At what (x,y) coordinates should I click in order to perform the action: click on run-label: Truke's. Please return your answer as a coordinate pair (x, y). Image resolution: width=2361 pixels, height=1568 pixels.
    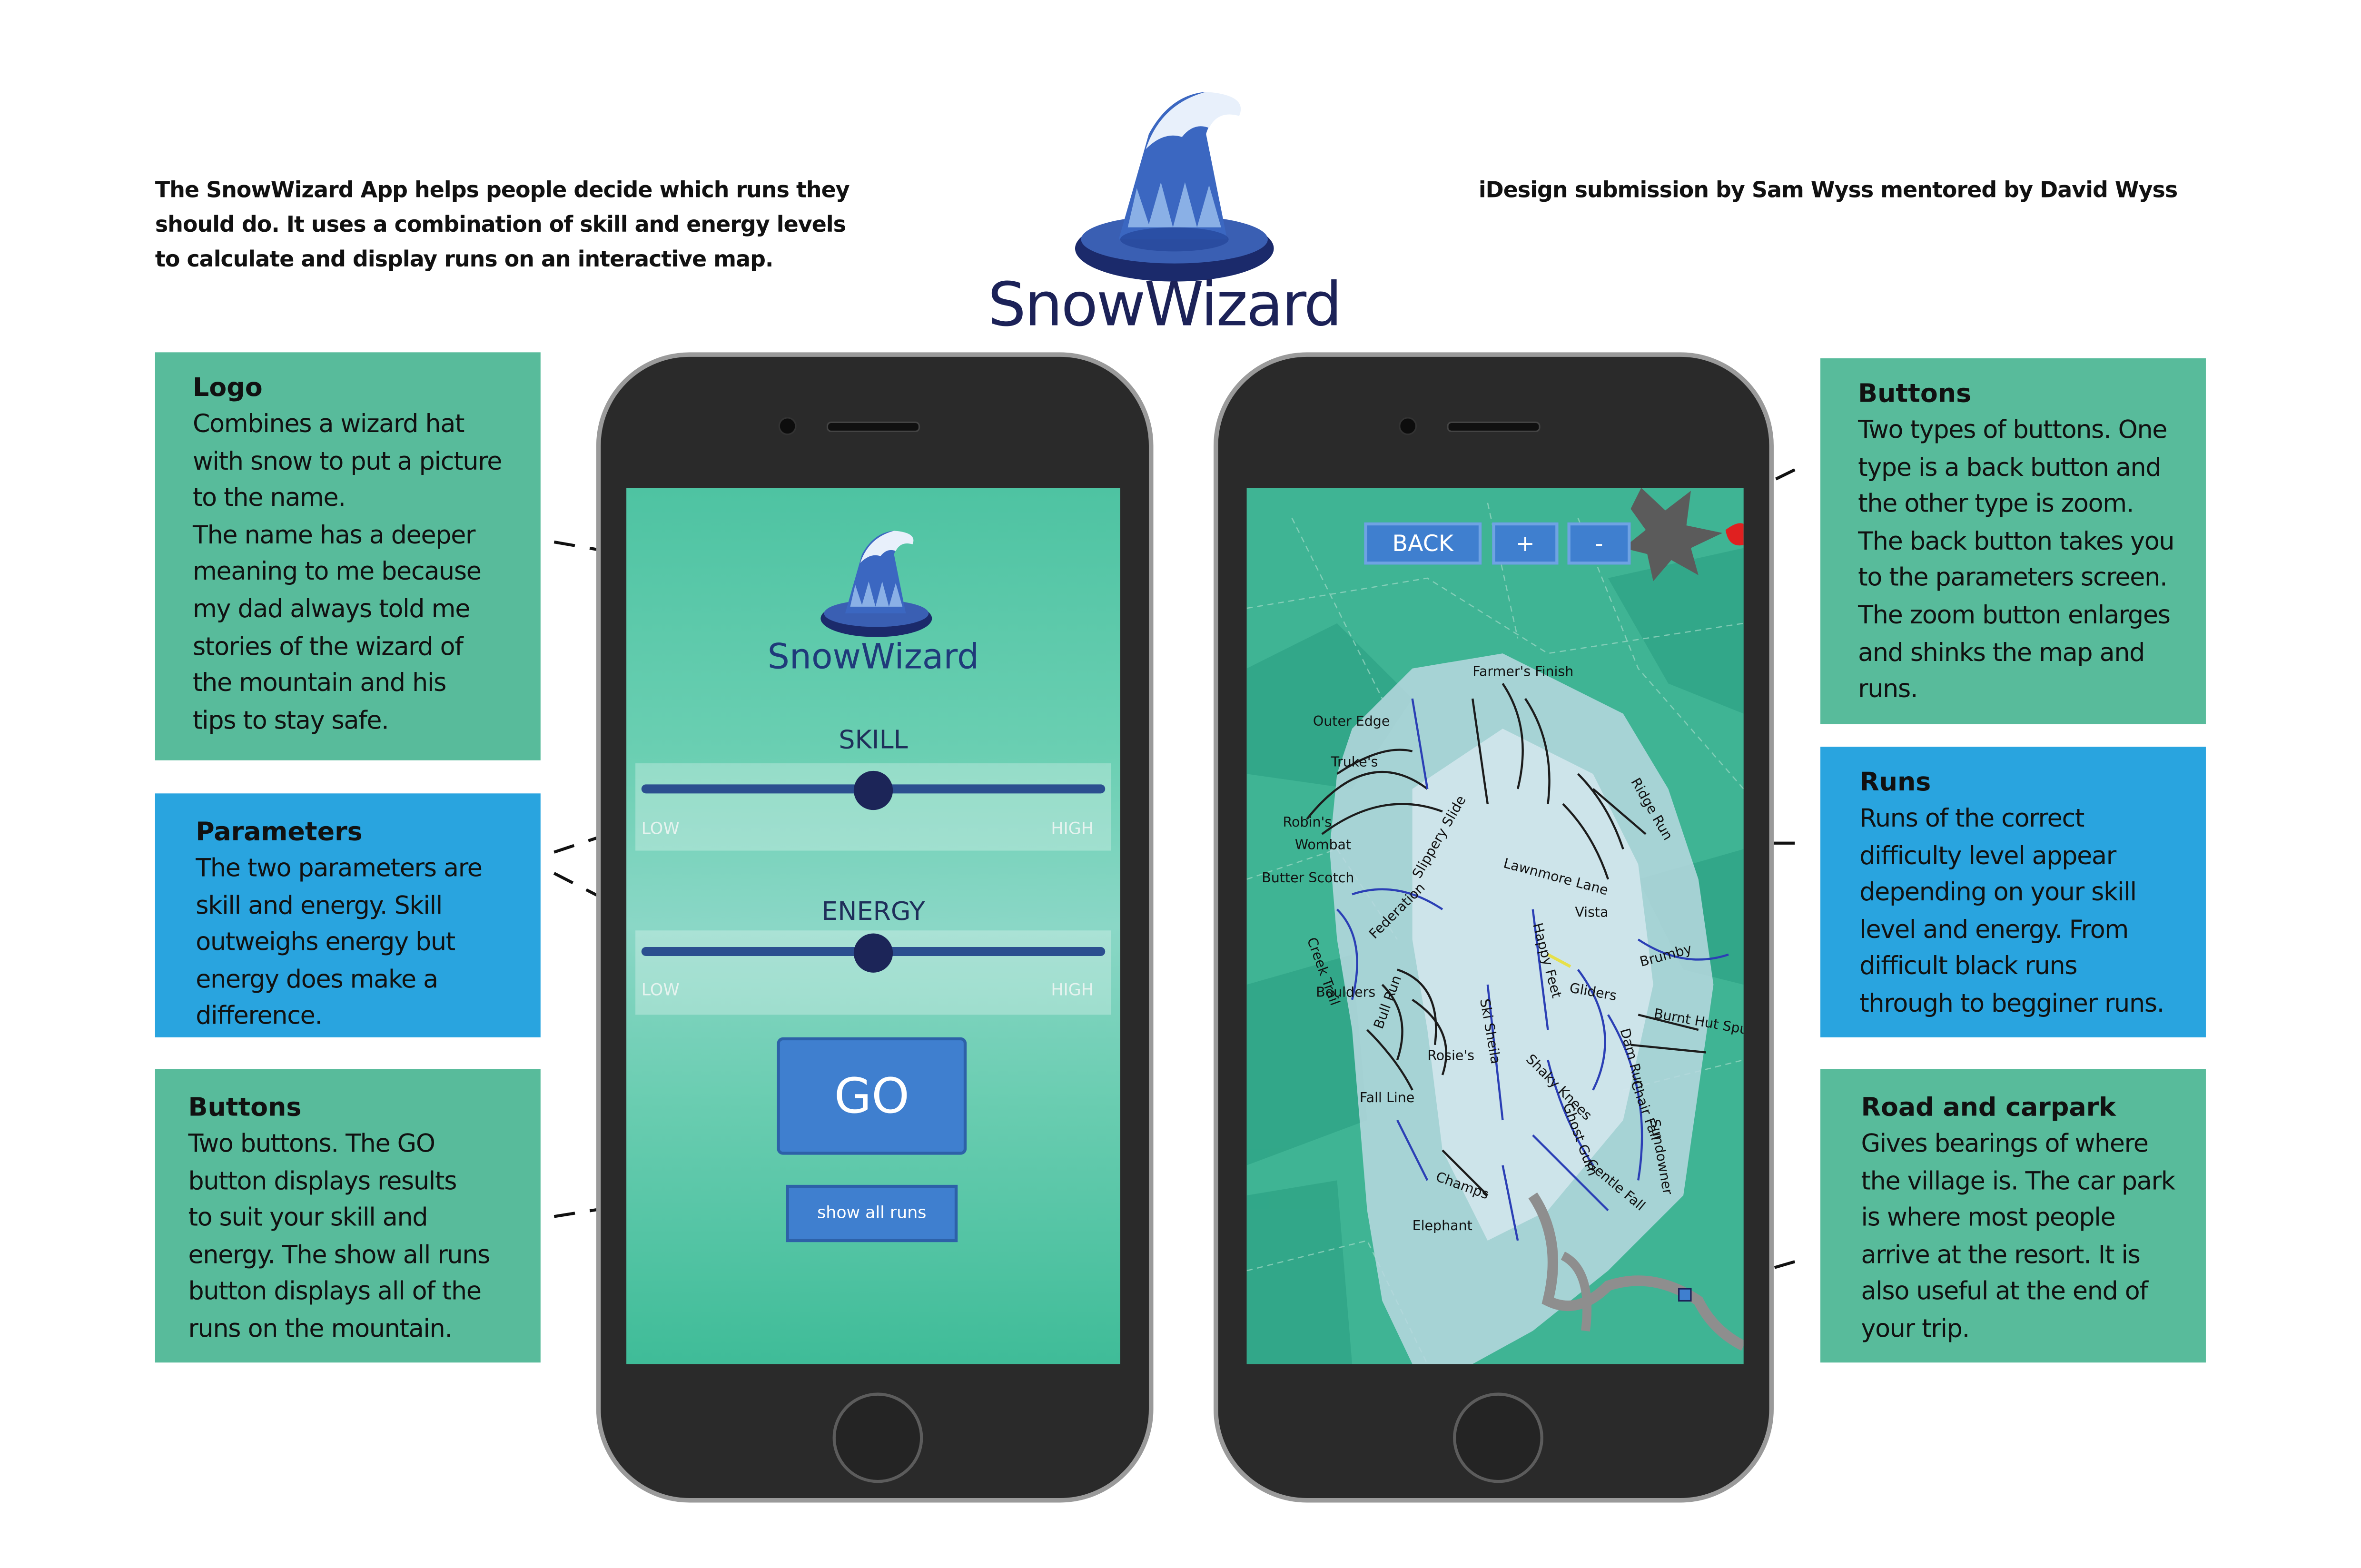
    Looking at the image, I should click on (1355, 761).